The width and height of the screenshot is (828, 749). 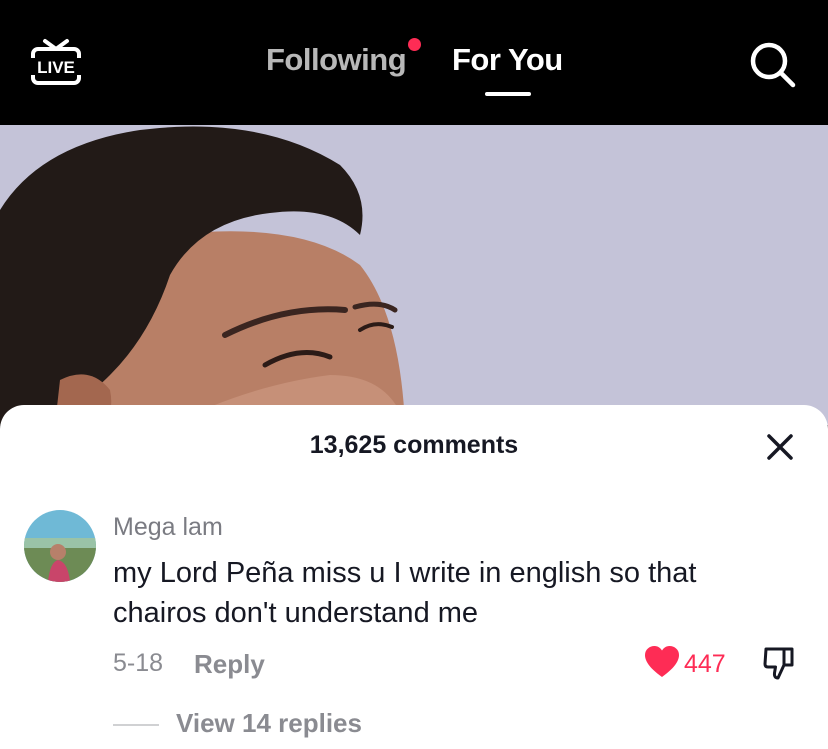 I want to click on reply-button: Reply, so click(x=229, y=664).